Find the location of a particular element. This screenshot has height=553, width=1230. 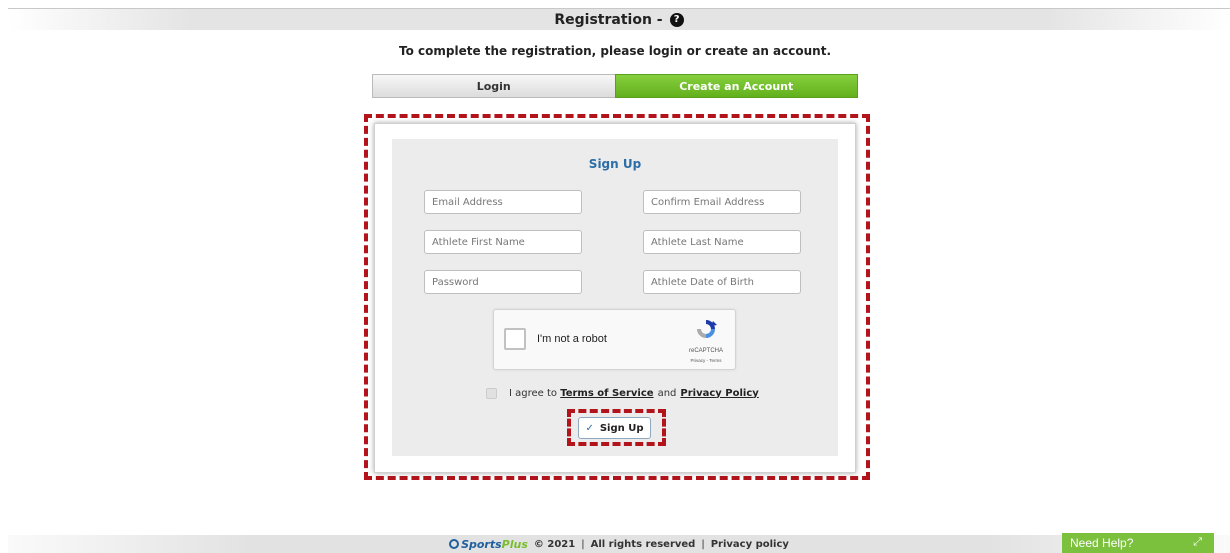

question-circle-icon: ? is located at coordinates (676, 19).